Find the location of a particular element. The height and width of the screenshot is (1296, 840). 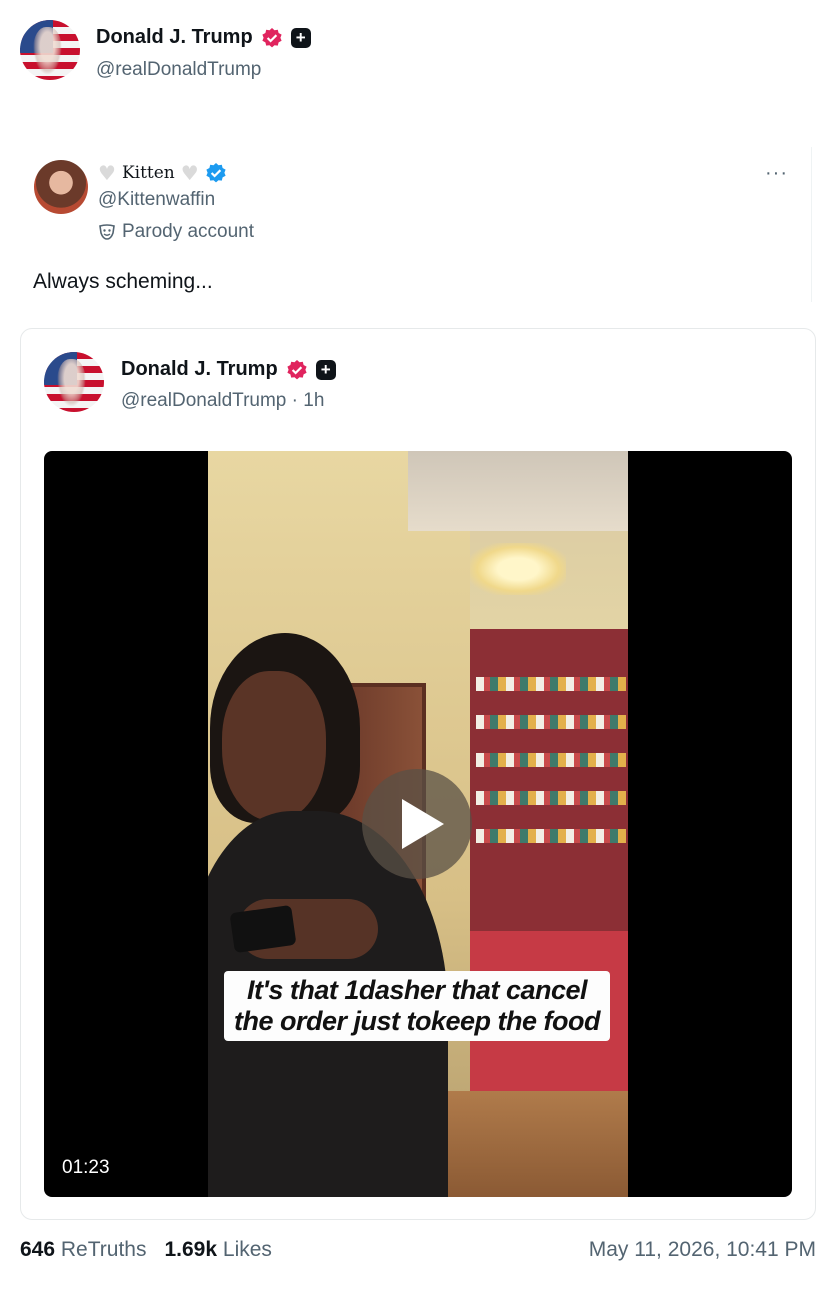

author-name-text: Donald J. Trump is located at coordinates (174, 37).